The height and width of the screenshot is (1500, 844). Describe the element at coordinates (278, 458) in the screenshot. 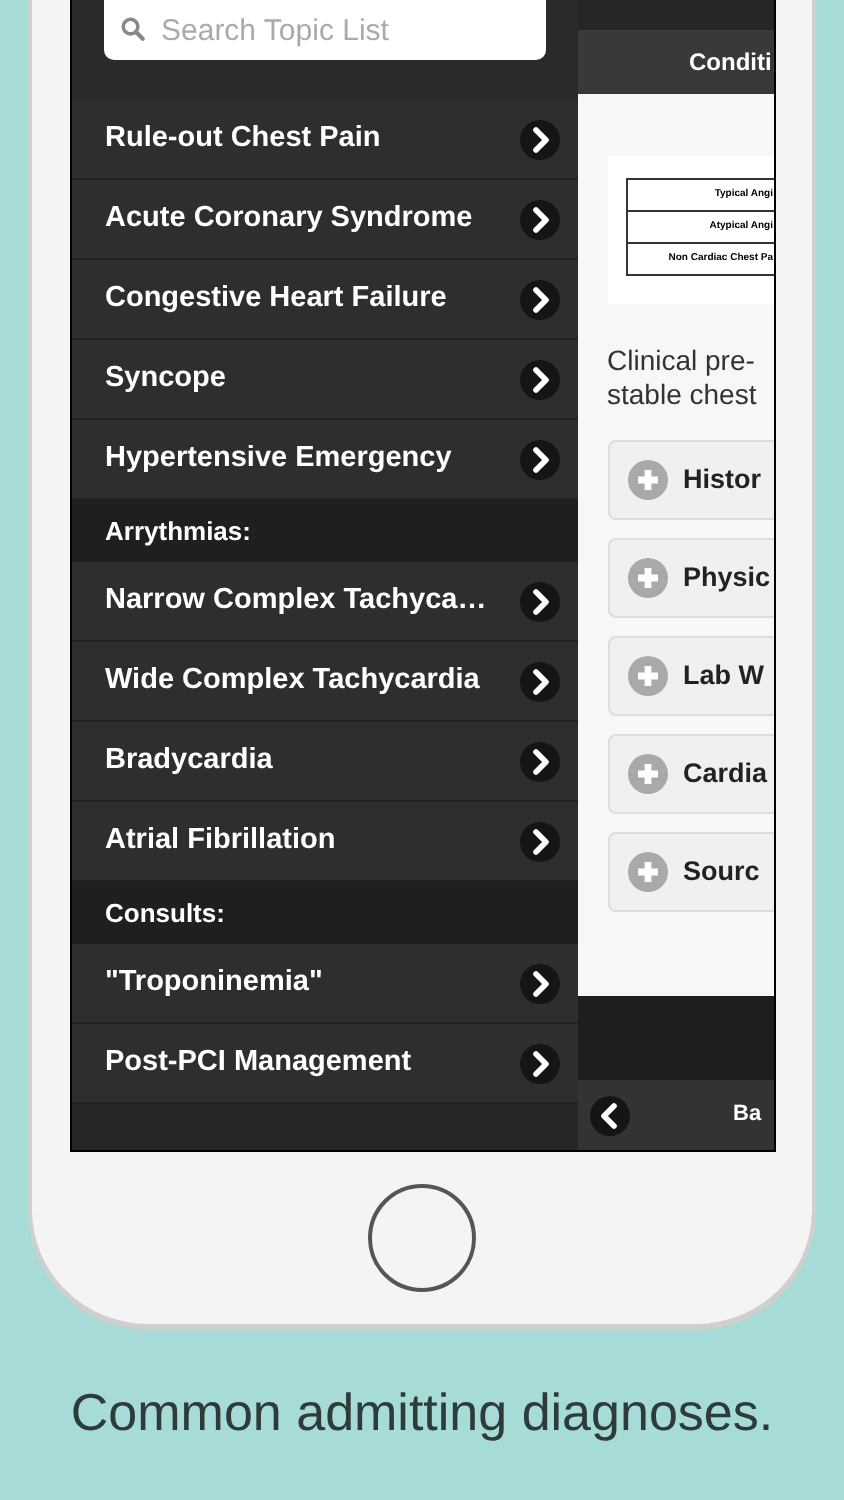

I see `topic-label: Hypertensive Emergency` at that location.